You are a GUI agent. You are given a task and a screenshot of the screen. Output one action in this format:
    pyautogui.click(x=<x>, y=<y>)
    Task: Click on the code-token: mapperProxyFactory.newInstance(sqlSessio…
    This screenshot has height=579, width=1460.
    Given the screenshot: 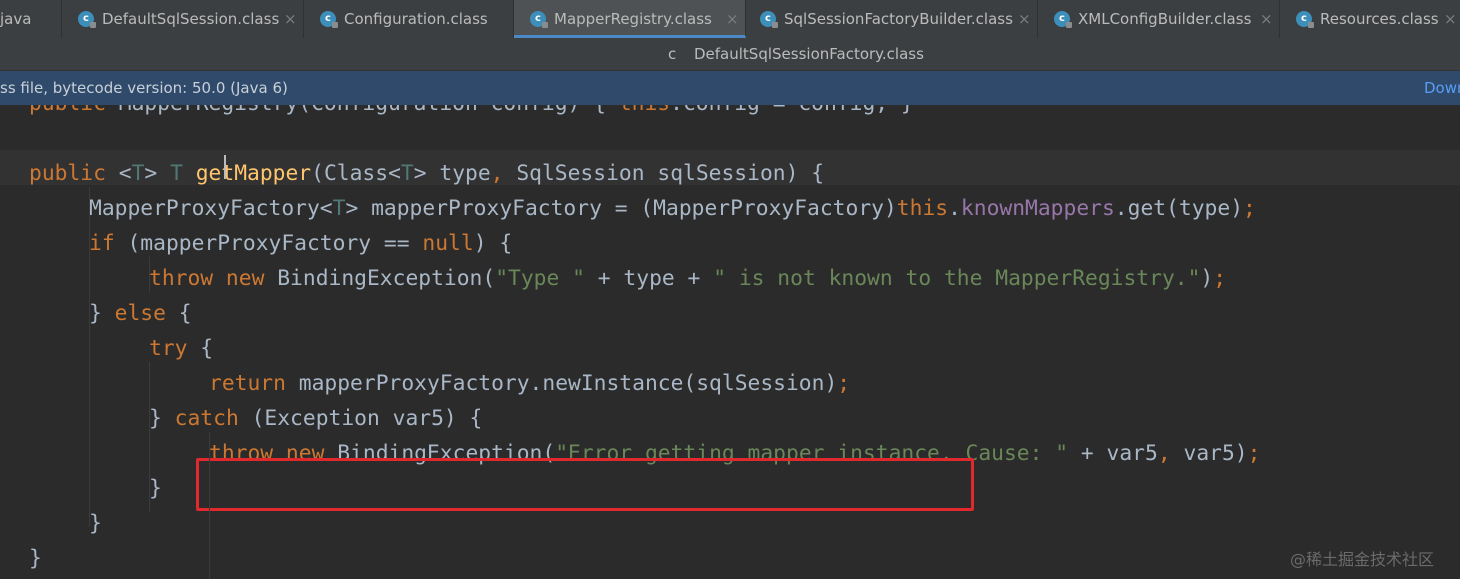 What is the action you would take?
    pyautogui.click(x=561, y=383)
    